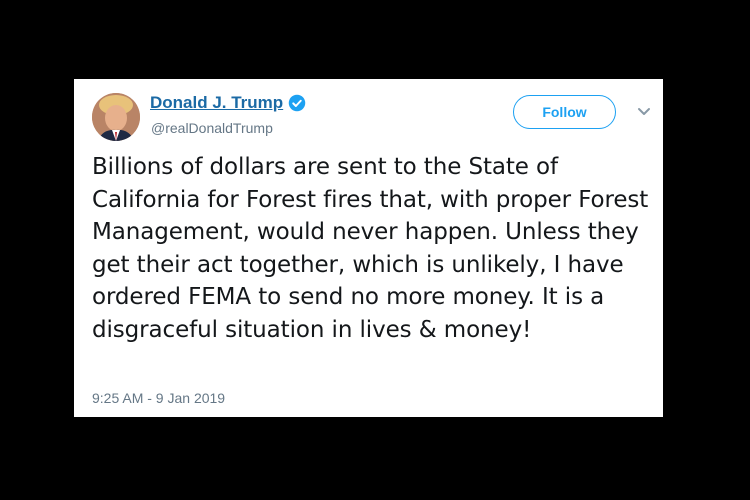 The width and height of the screenshot is (750, 500). I want to click on author-name-row: Donald J. Trump, so click(228, 103).